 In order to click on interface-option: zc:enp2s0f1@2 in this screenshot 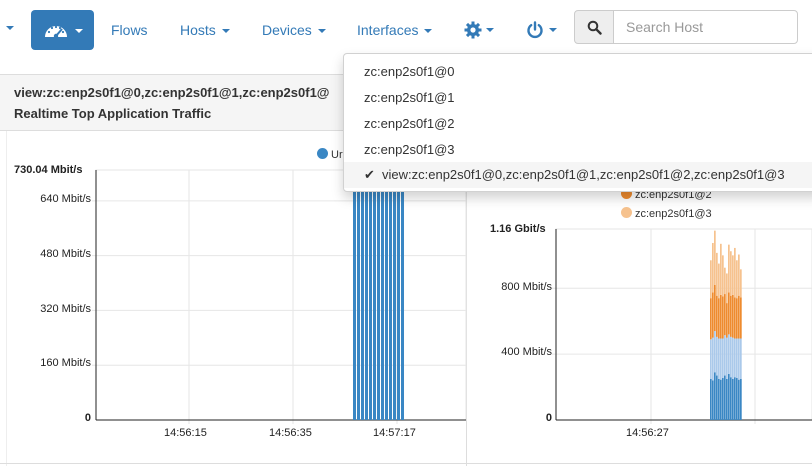, I will do `click(578, 124)`.